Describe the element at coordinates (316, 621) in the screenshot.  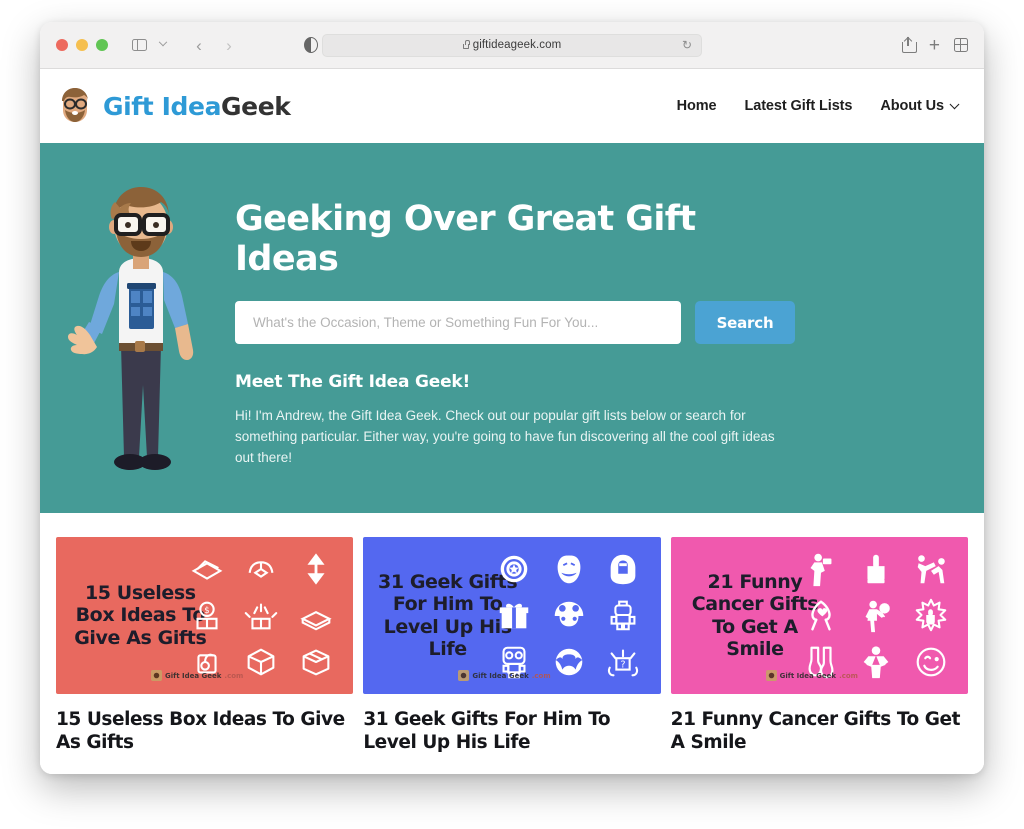
I see `flat-box-icon` at that location.